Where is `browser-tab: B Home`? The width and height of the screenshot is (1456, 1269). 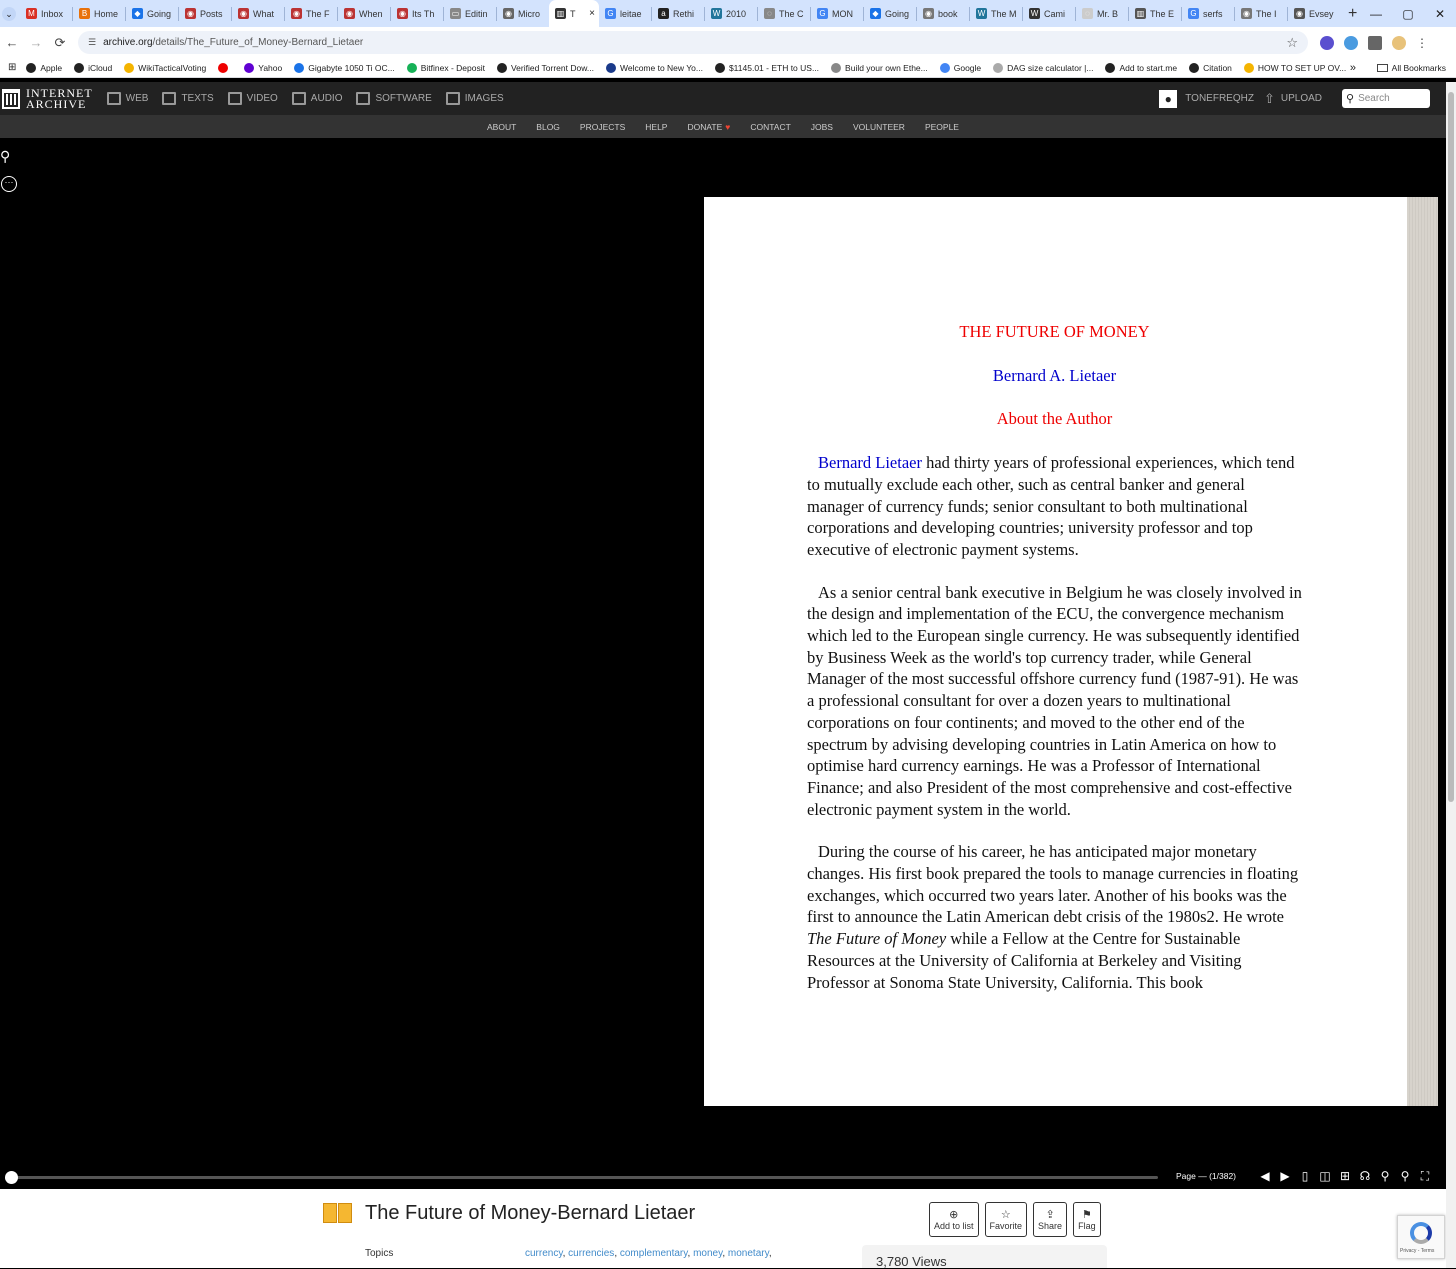 browser-tab: B Home is located at coordinates (99, 13).